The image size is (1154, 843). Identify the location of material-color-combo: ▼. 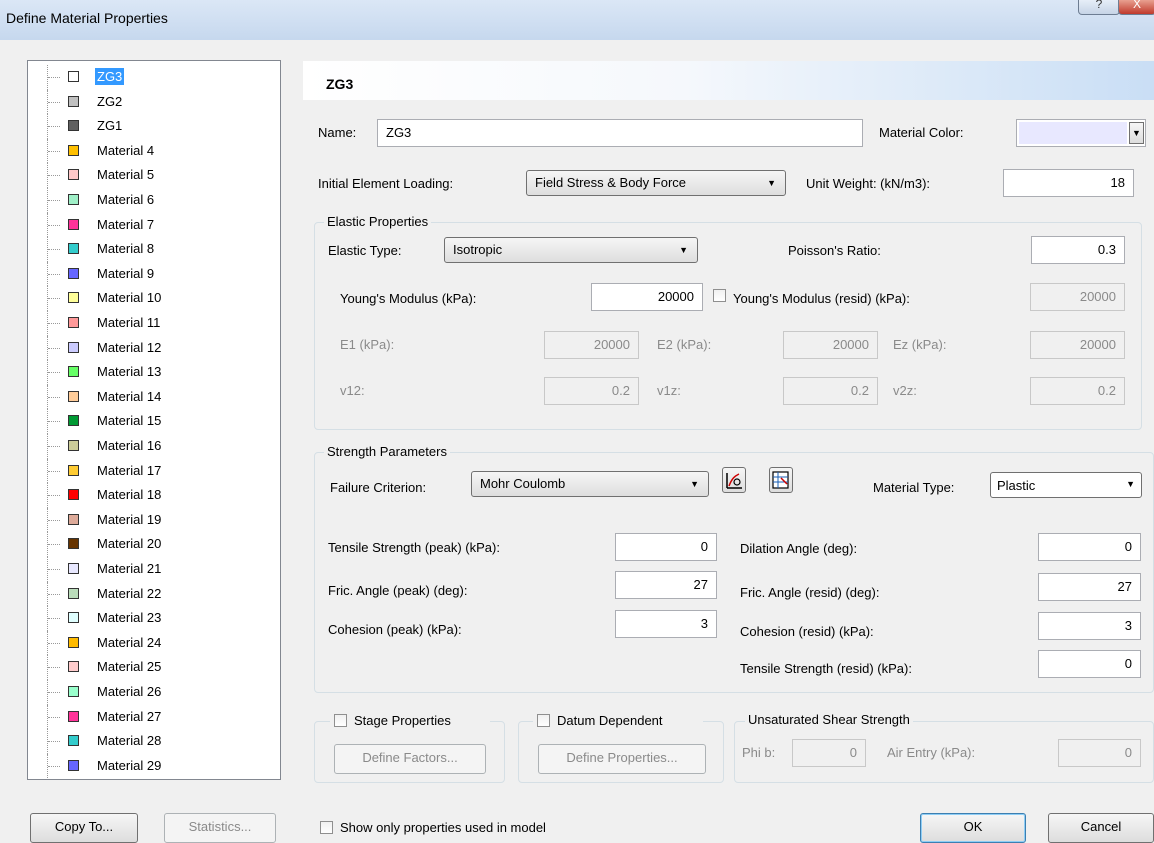
(1081, 133).